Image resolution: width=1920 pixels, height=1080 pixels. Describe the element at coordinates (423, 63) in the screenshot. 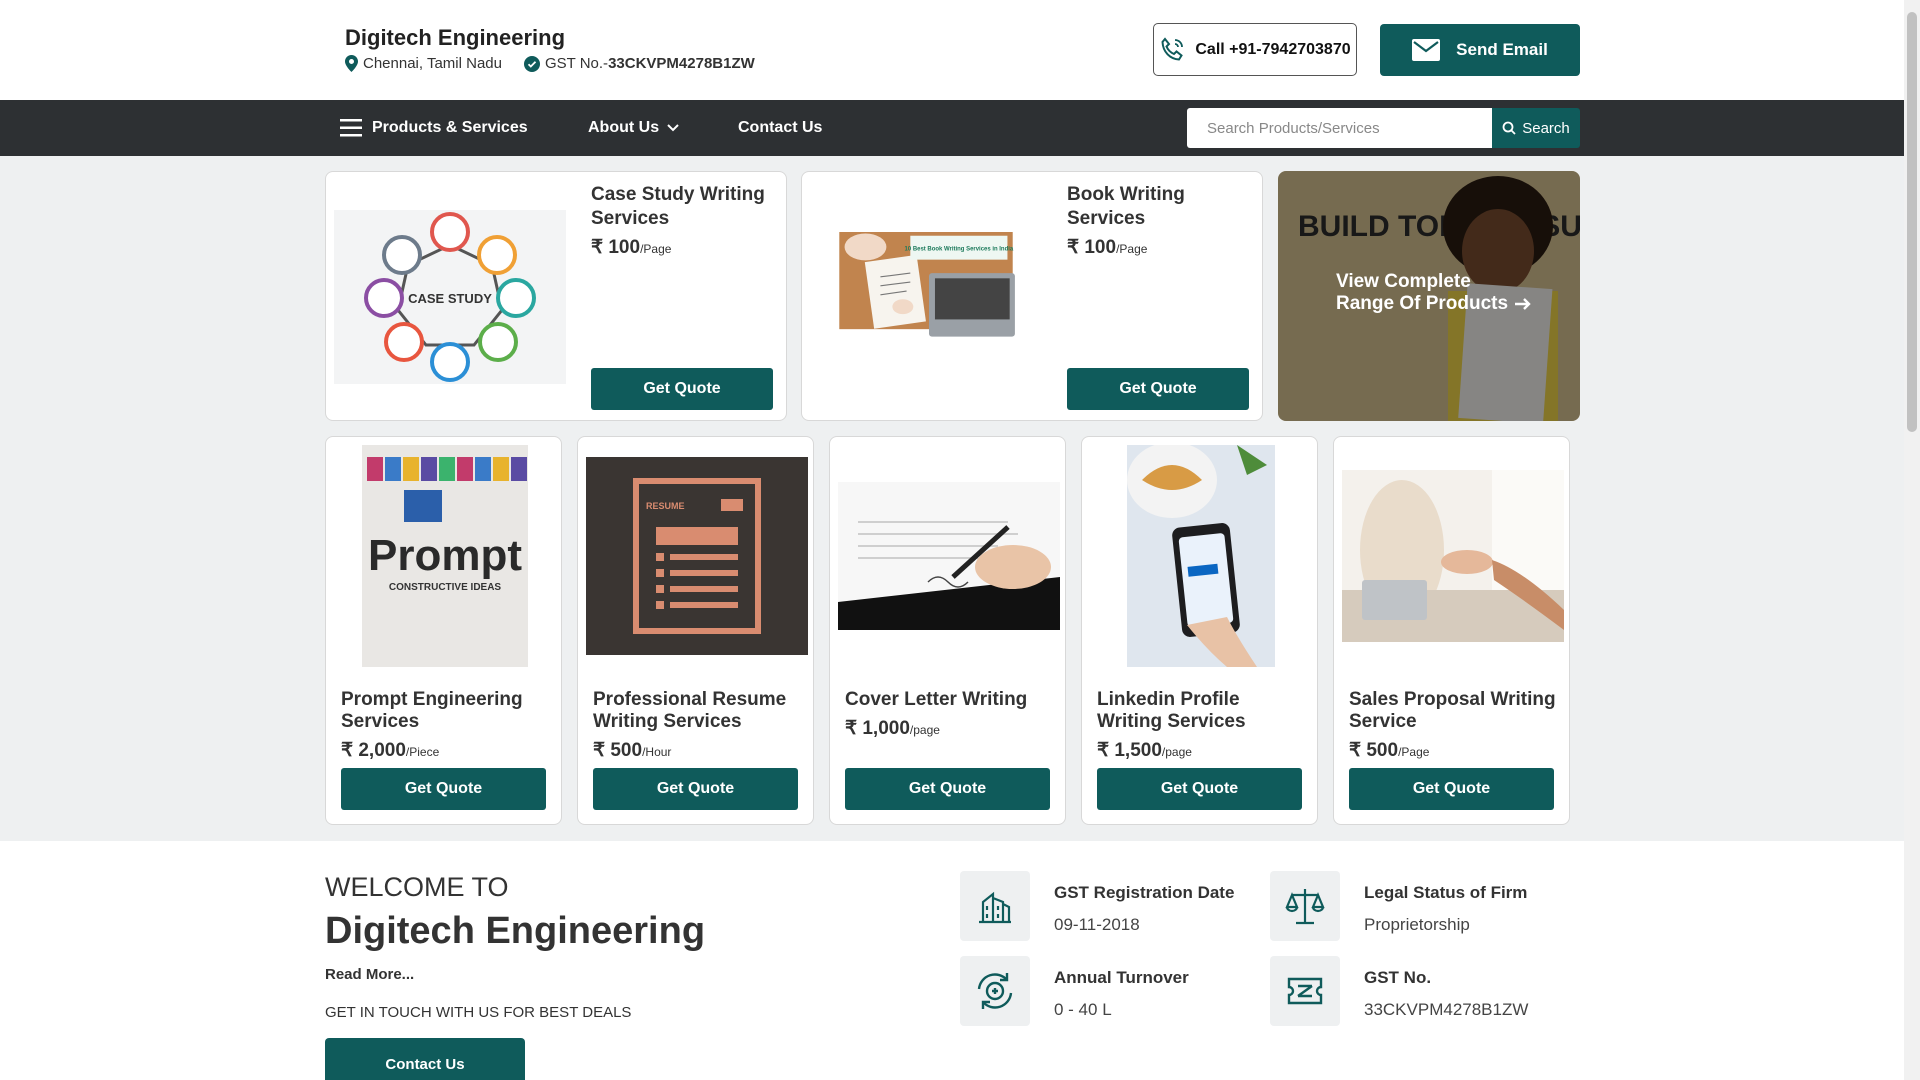

I see `location: Chennai, Tamil Nadu` at that location.